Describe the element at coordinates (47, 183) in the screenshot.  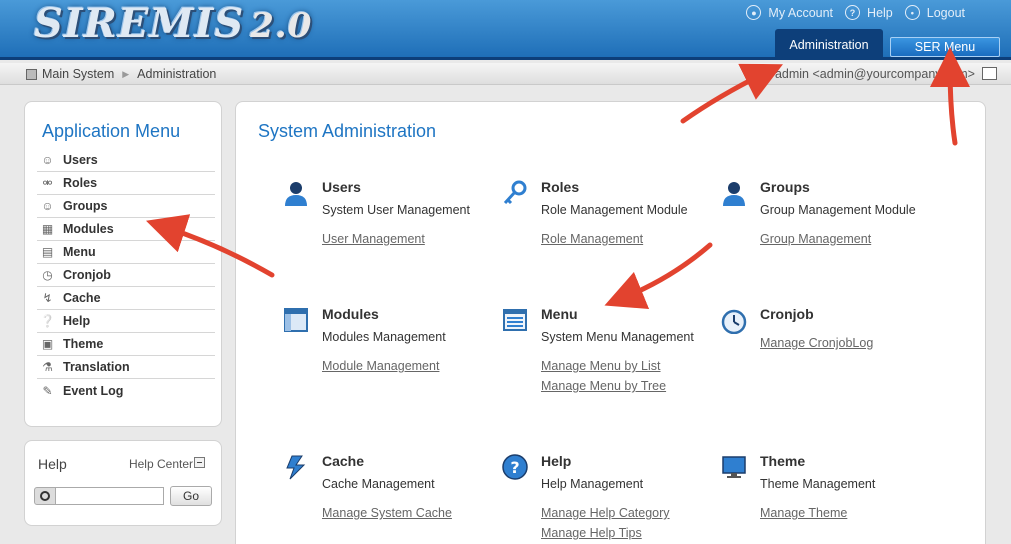
I see `key-icon: ⚮` at that location.